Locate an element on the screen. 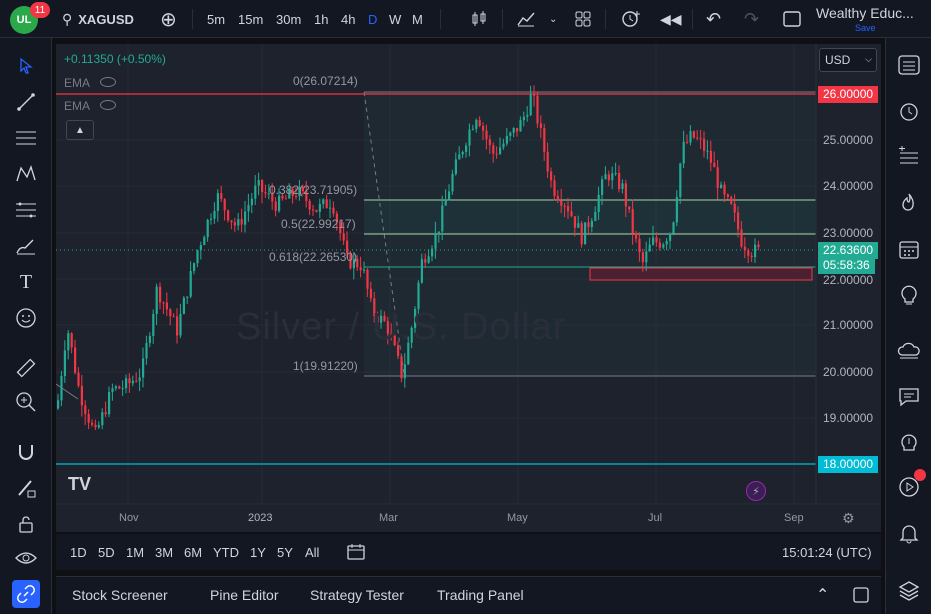  weather-icon is located at coordinates (909, 351).